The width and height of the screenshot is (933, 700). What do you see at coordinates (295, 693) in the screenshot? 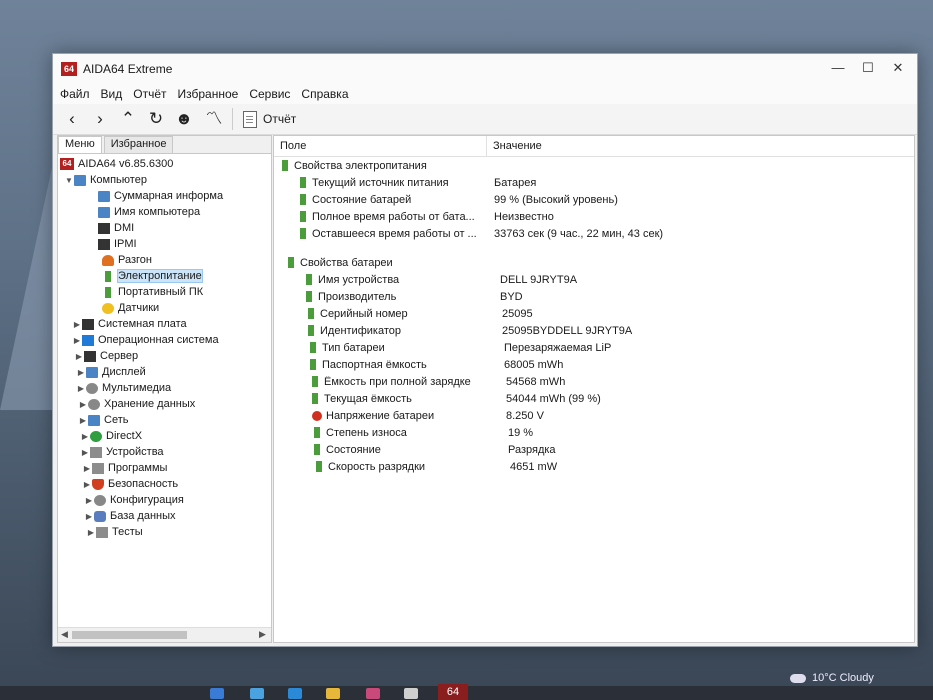
I see `browser-icon` at bounding box center [295, 693].